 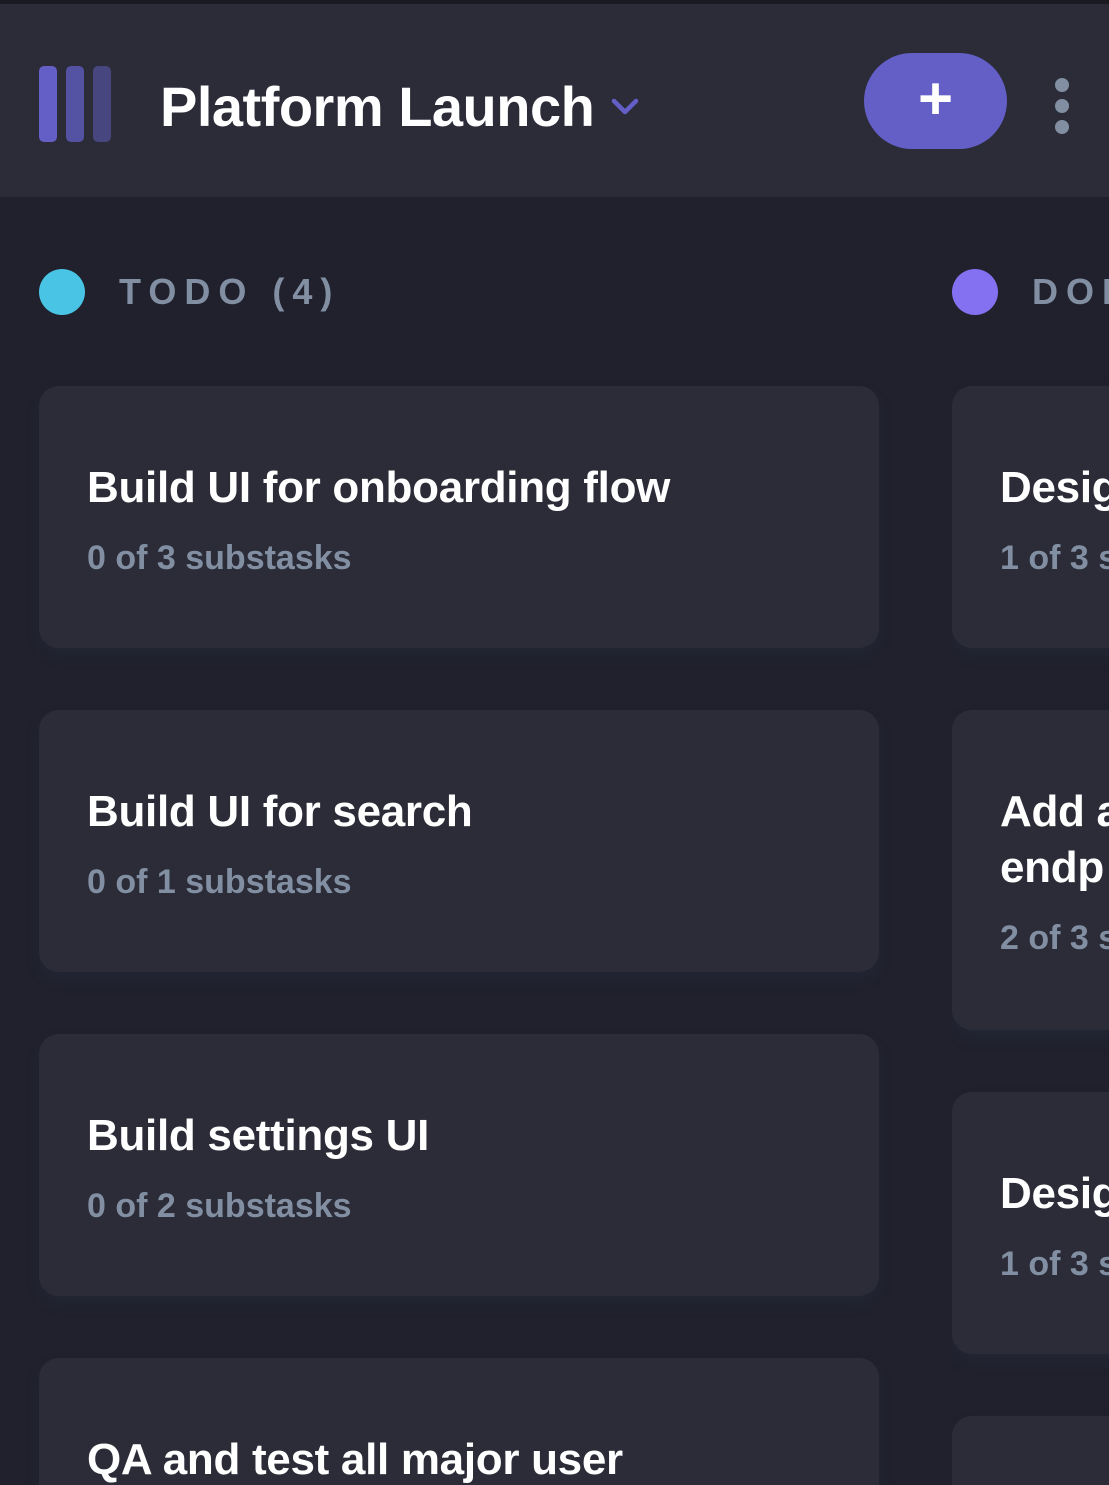 What do you see at coordinates (459, 1165) in the screenshot?
I see `task-card: Build settings UI 0 of 2 substasks` at bounding box center [459, 1165].